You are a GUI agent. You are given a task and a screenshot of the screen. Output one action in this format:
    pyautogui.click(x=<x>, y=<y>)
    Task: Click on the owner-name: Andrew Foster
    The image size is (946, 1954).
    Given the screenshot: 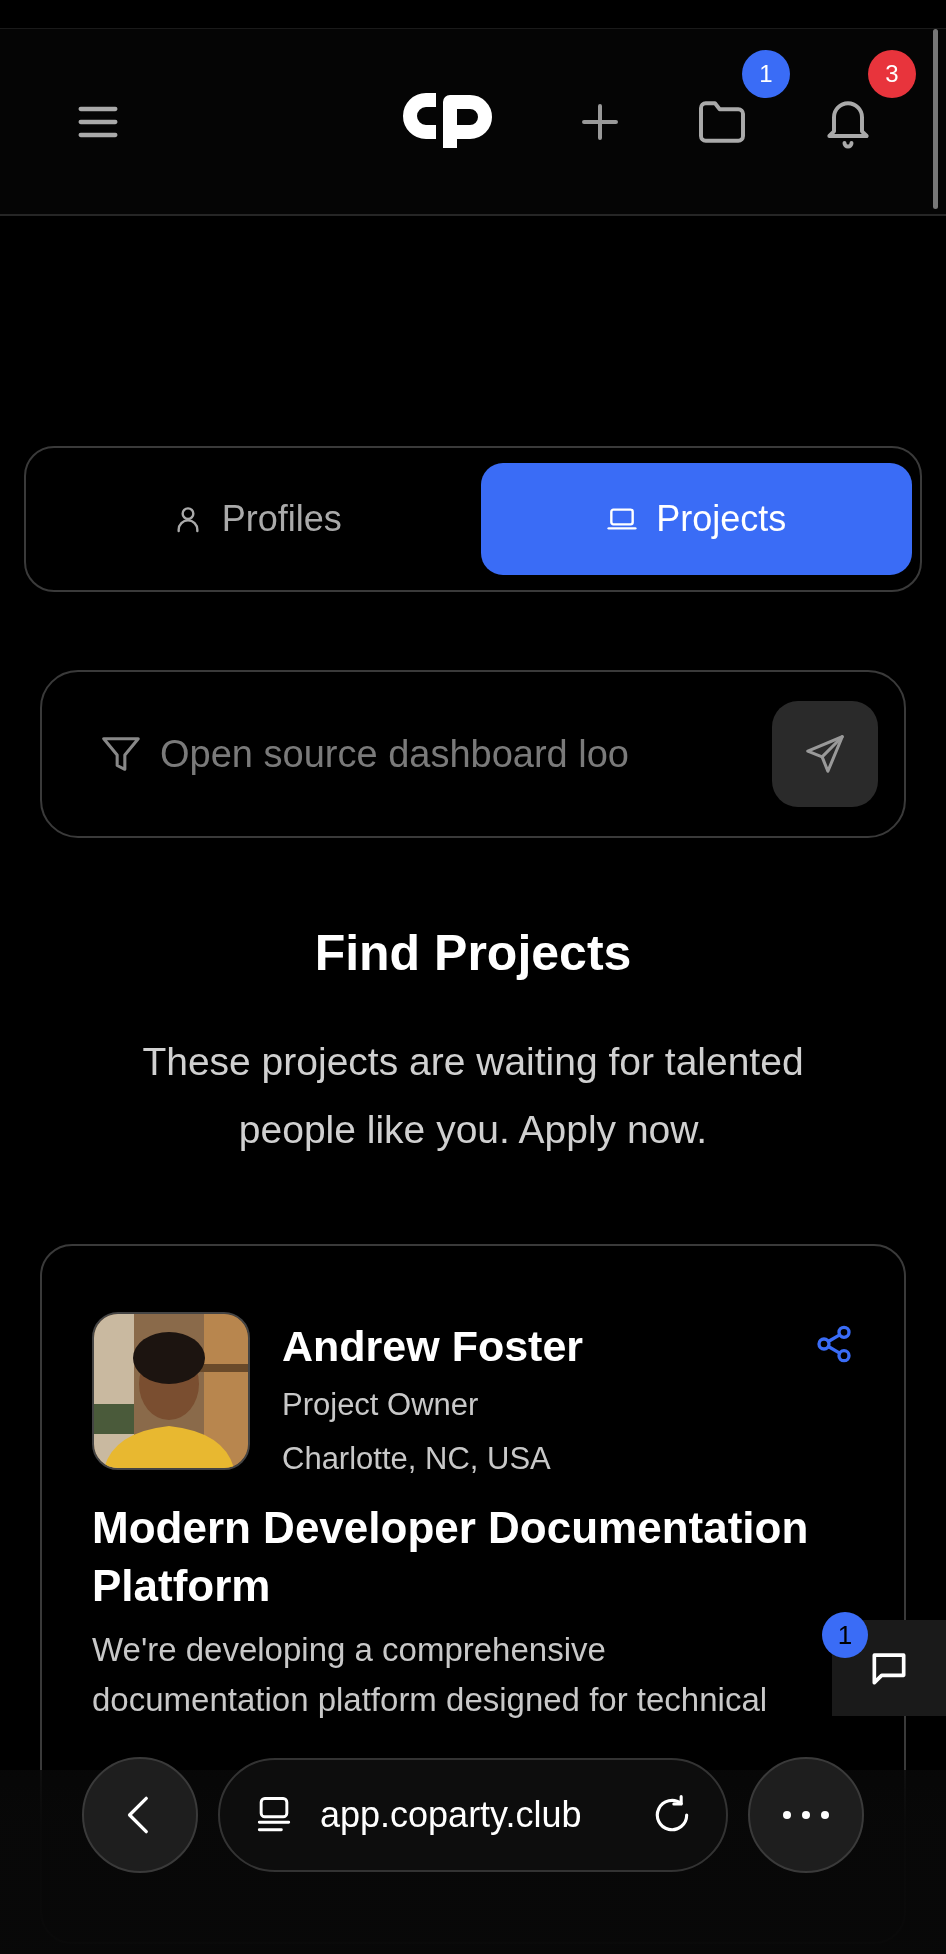 What is the action you would take?
    pyautogui.click(x=433, y=1346)
    